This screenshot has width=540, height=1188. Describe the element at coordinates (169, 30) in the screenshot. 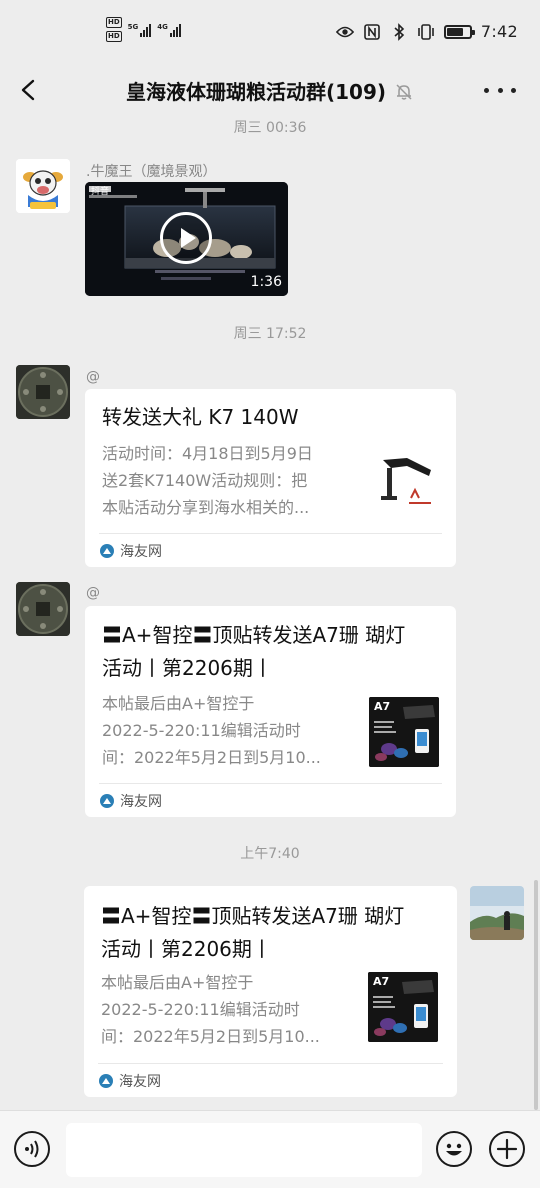

I see `signal-4g-icon: 4G` at that location.